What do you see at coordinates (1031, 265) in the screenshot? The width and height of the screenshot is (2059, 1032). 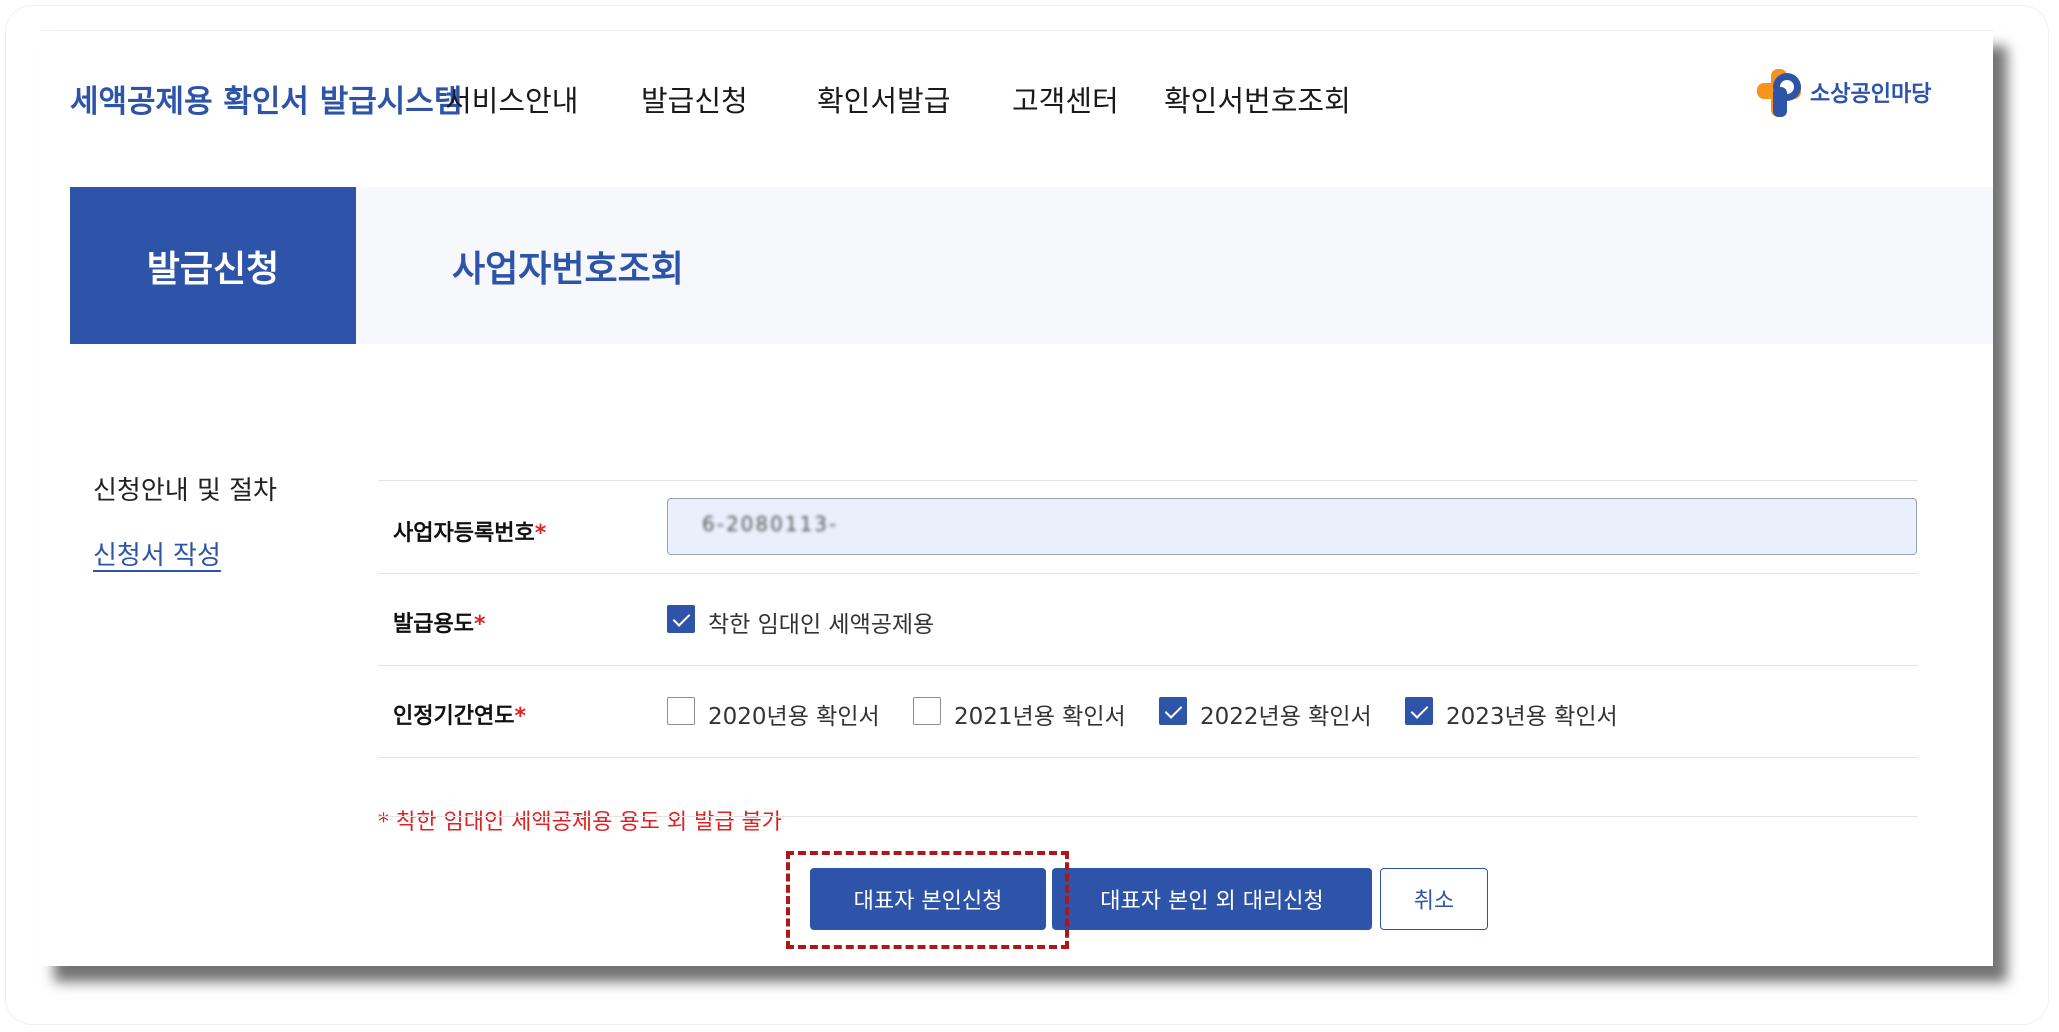 I see `tab-band: 발급신청 사업자번호조회` at bounding box center [1031, 265].